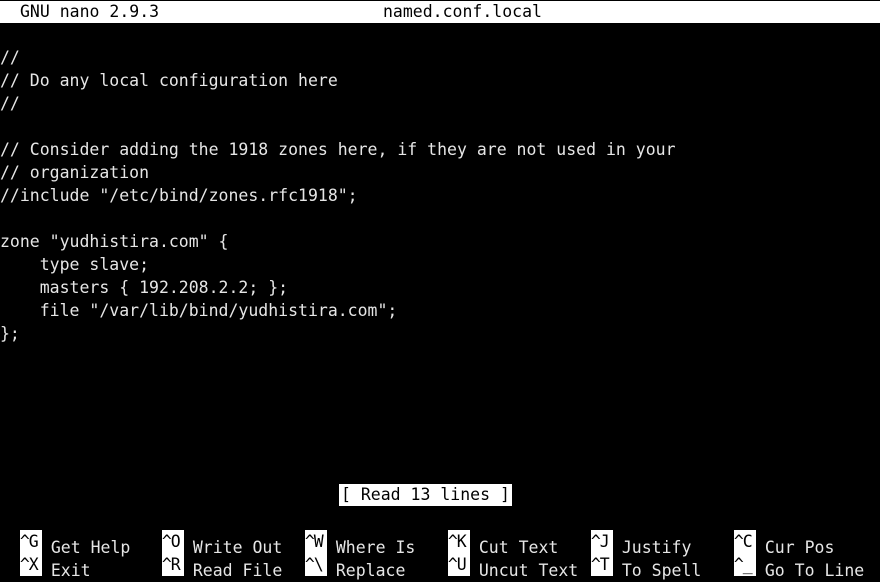 The image size is (880, 582). Describe the element at coordinates (661, 570) in the screenshot. I see `shortcut-label: To Spell` at that location.